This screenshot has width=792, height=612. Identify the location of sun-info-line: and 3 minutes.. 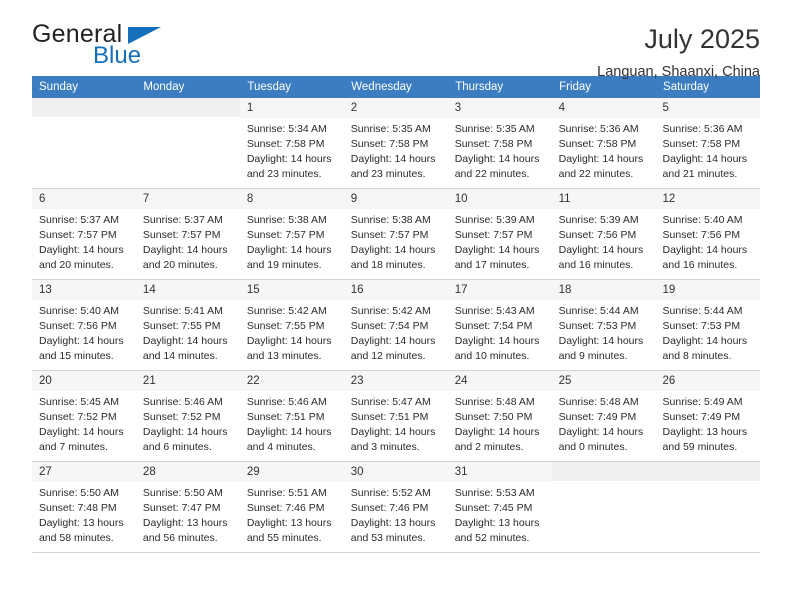
(385, 447).